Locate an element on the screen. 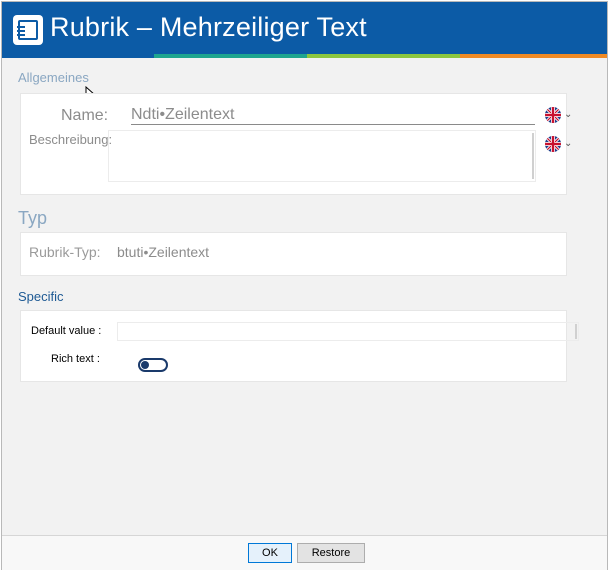 Image resolution: width=609 pixels, height=571 pixels. ok-button: OK is located at coordinates (270, 553).